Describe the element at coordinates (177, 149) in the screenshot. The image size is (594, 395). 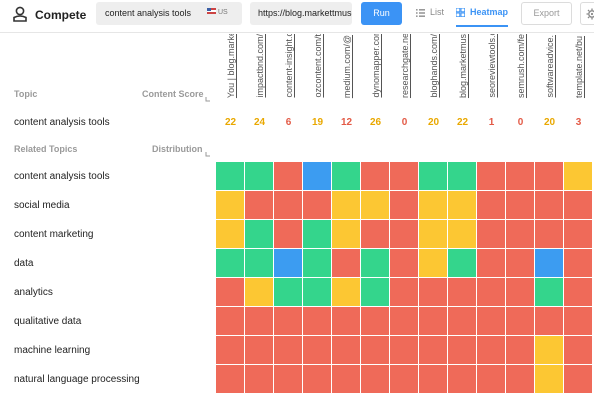
I see `distribution-header: Distribution` at that location.